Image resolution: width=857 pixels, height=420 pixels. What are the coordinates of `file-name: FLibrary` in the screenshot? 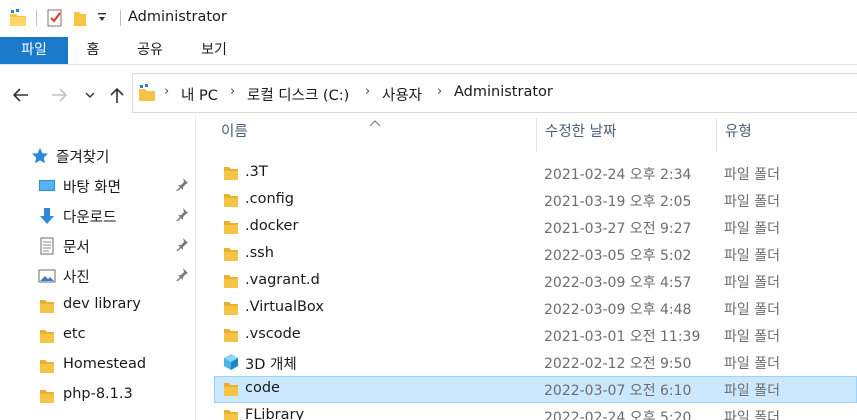 It's located at (275, 413).